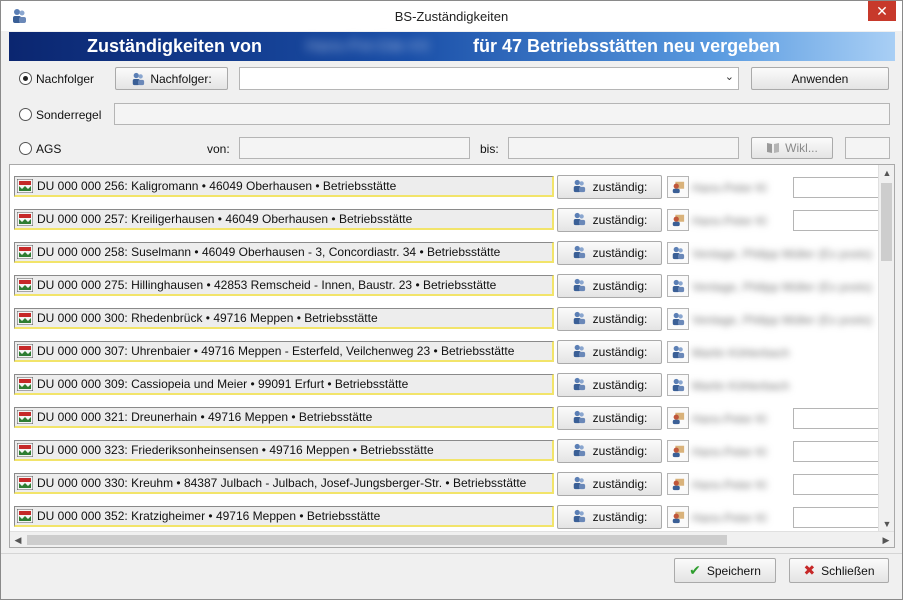 The image size is (903, 600). What do you see at coordinates (25, 114) in the screenshot?
I see `sonderregel-radio` at bounding box center [25, 114].